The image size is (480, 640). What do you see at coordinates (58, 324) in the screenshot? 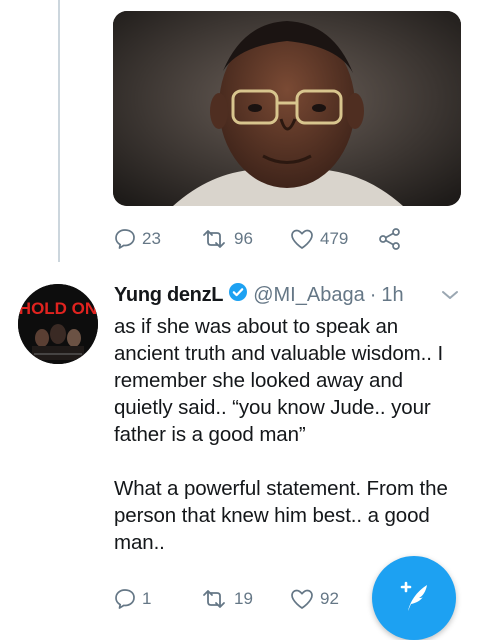
I see `avatar: HOLD ON` at bounding box center [58, 324].